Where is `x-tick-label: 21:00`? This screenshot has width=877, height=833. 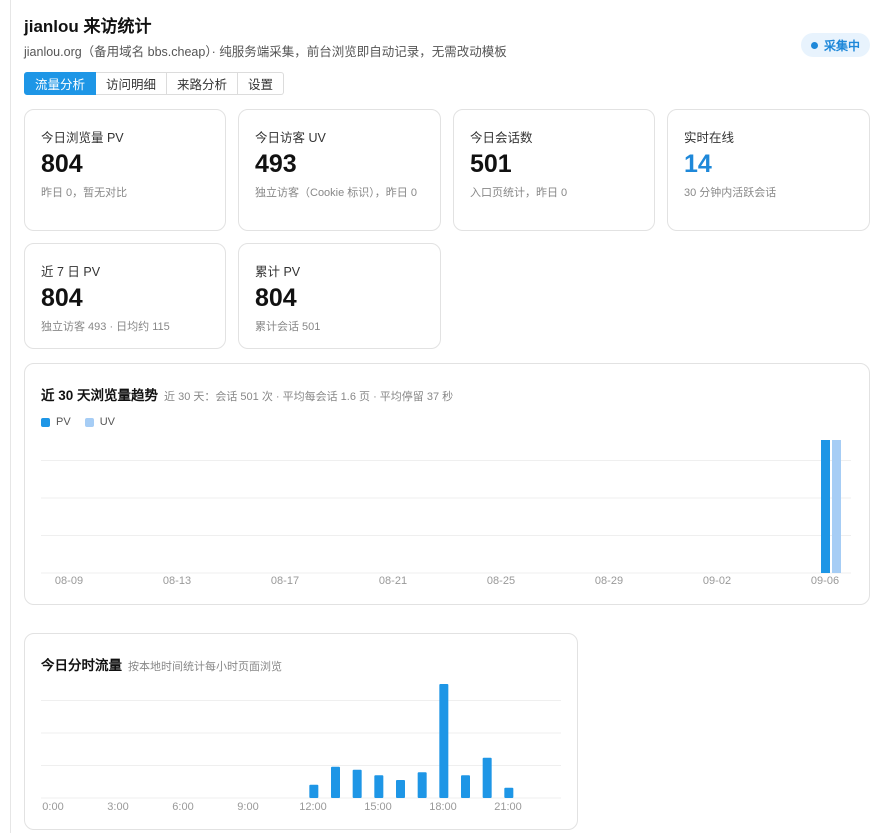
x-tick-label: 21:00 is located at coordinates (508, 807).